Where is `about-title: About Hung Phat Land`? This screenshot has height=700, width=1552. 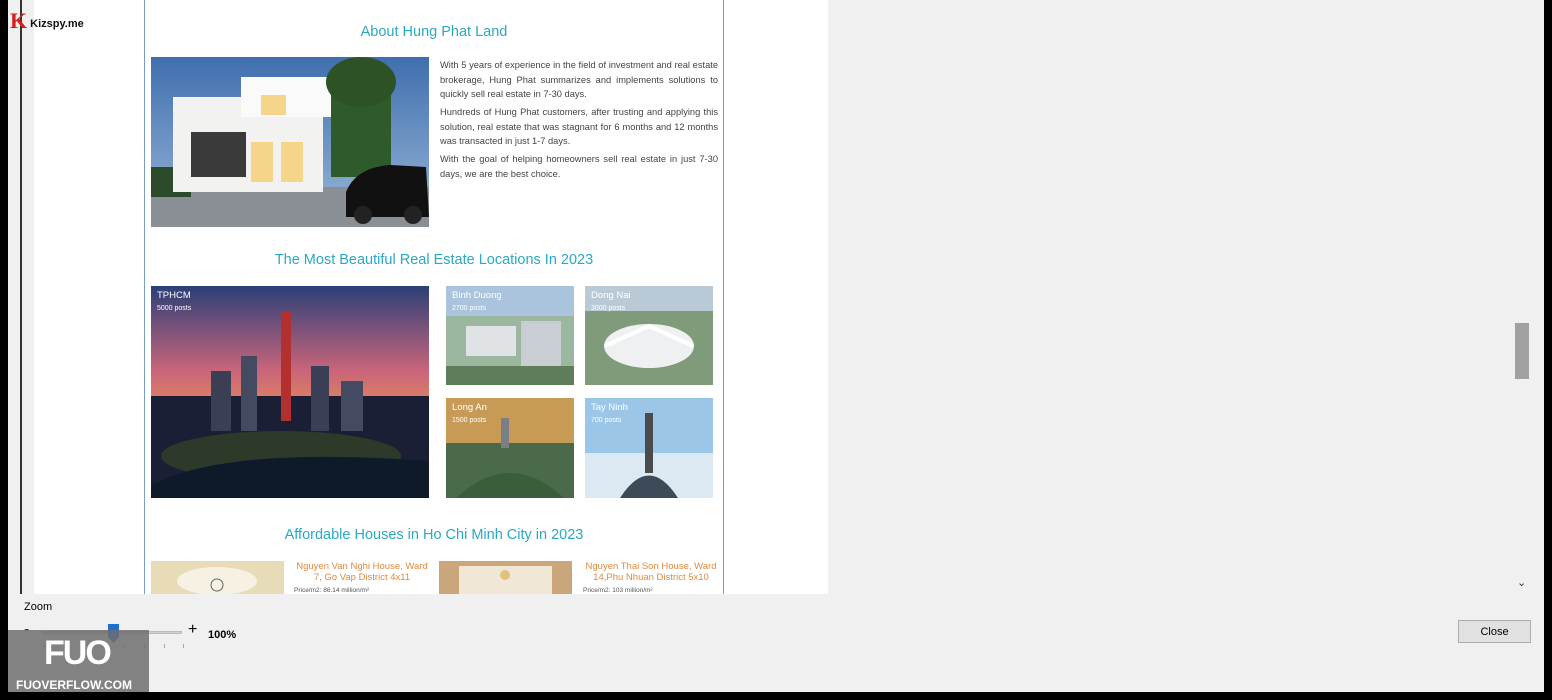
about-title: About Hung Phat Land is located at coordinates (434, 32).